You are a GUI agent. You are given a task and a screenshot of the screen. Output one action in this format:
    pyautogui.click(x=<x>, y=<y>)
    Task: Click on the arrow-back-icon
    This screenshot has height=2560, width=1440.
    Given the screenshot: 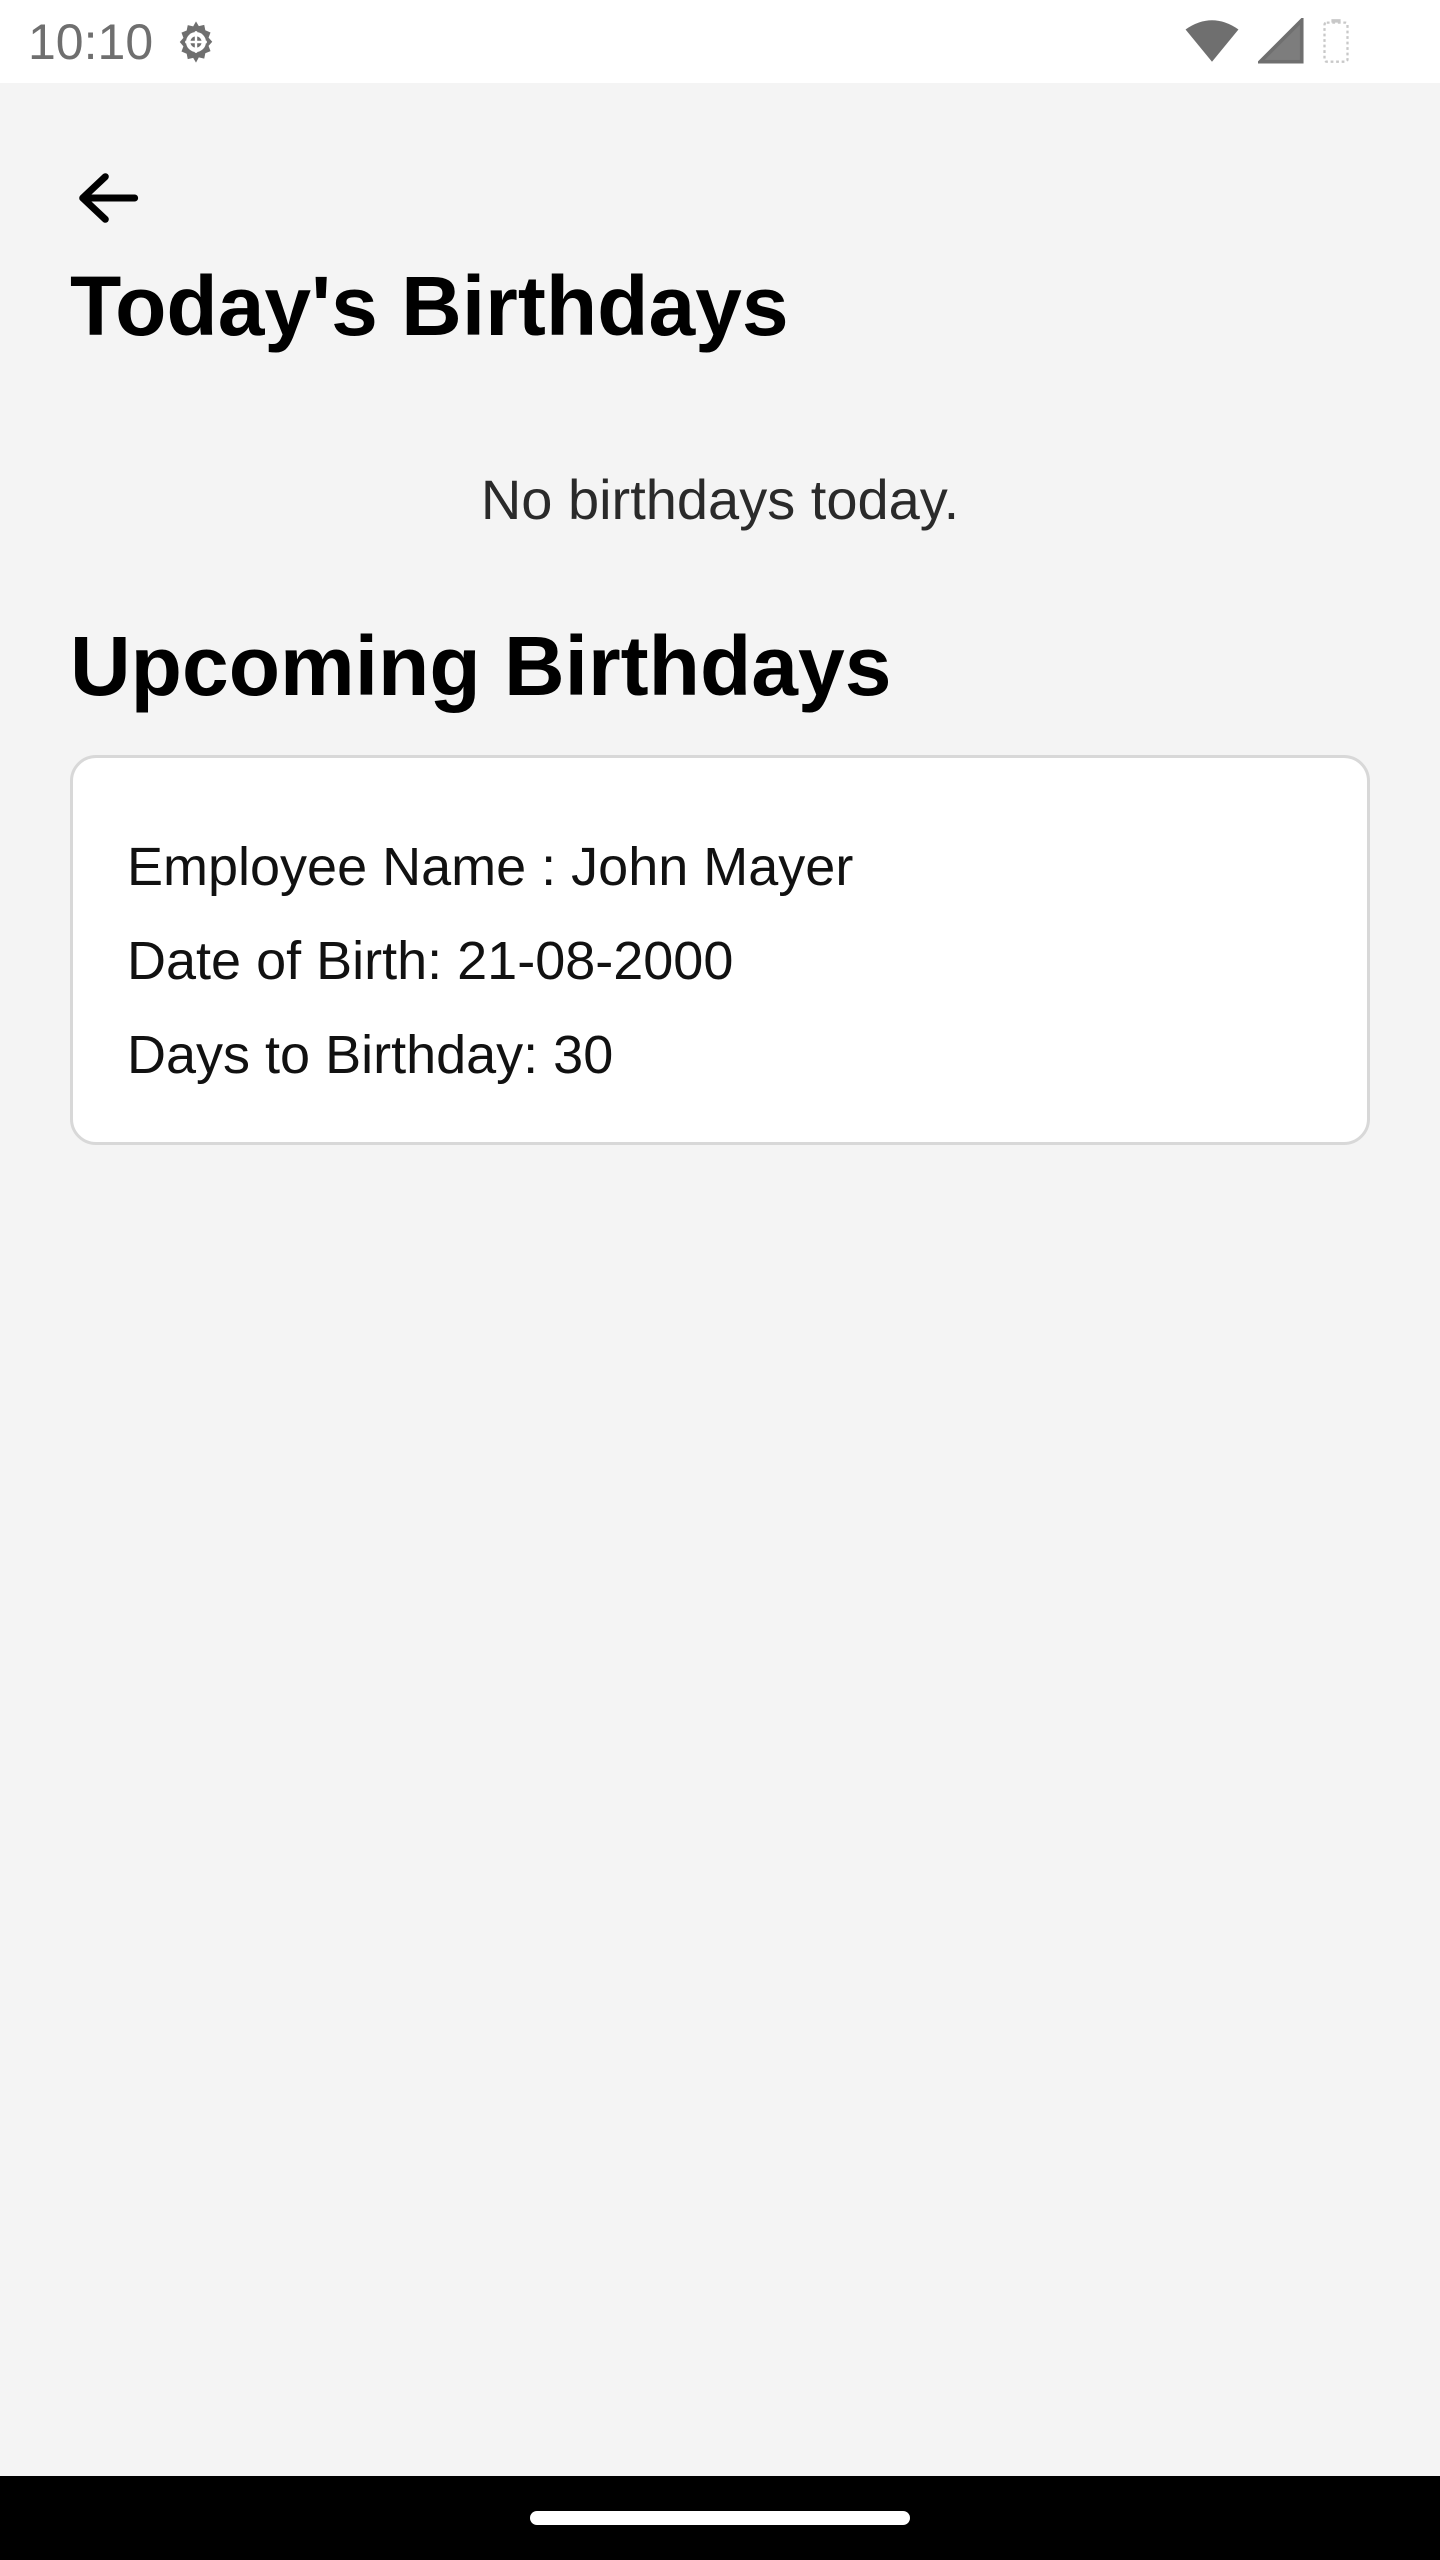 What is the action you would take?
    pyautogui.click(x=109, y=198)
    